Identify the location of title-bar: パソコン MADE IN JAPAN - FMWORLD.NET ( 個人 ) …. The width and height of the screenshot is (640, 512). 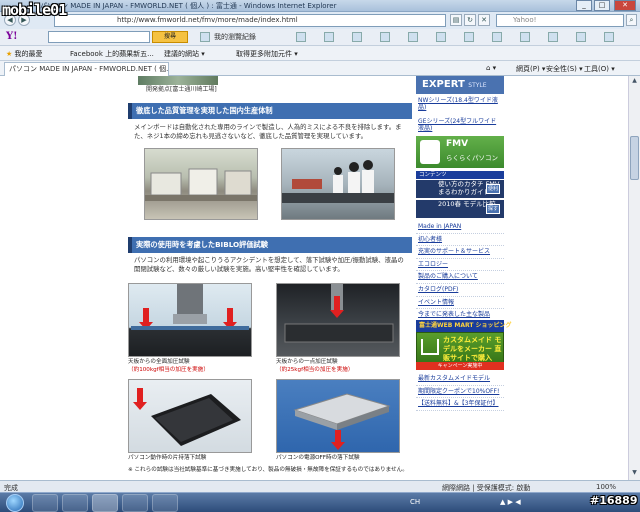
(320, 6).